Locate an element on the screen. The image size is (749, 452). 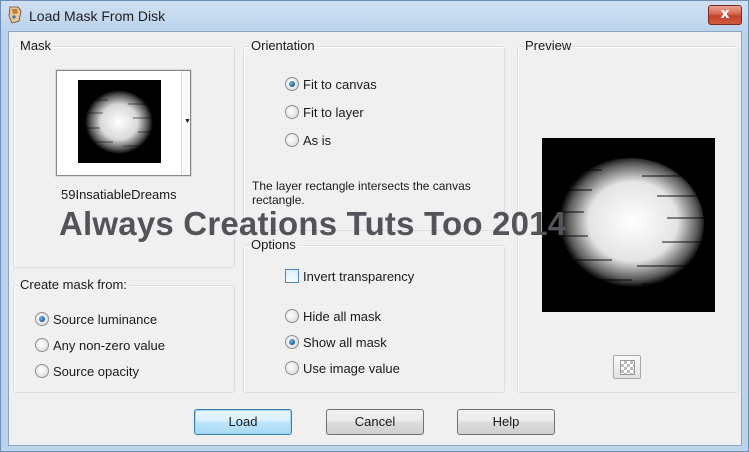
close-button: x is located at coordinates (725, 15).